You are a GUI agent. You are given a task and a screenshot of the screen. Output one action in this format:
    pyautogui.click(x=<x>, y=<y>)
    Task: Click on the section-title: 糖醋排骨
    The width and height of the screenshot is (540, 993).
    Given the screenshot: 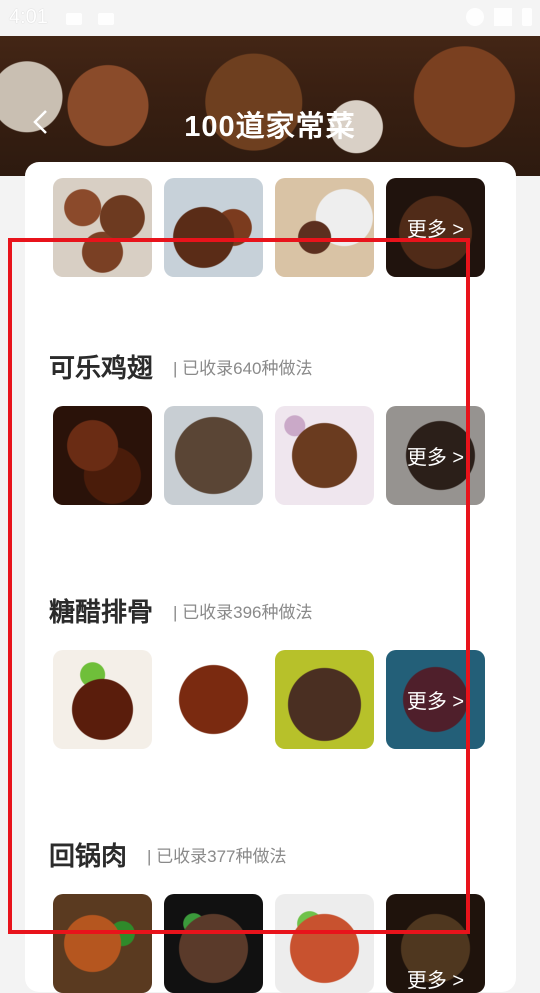 What is the action you would take?
    pyautogui.click(x=101, y=612)
    